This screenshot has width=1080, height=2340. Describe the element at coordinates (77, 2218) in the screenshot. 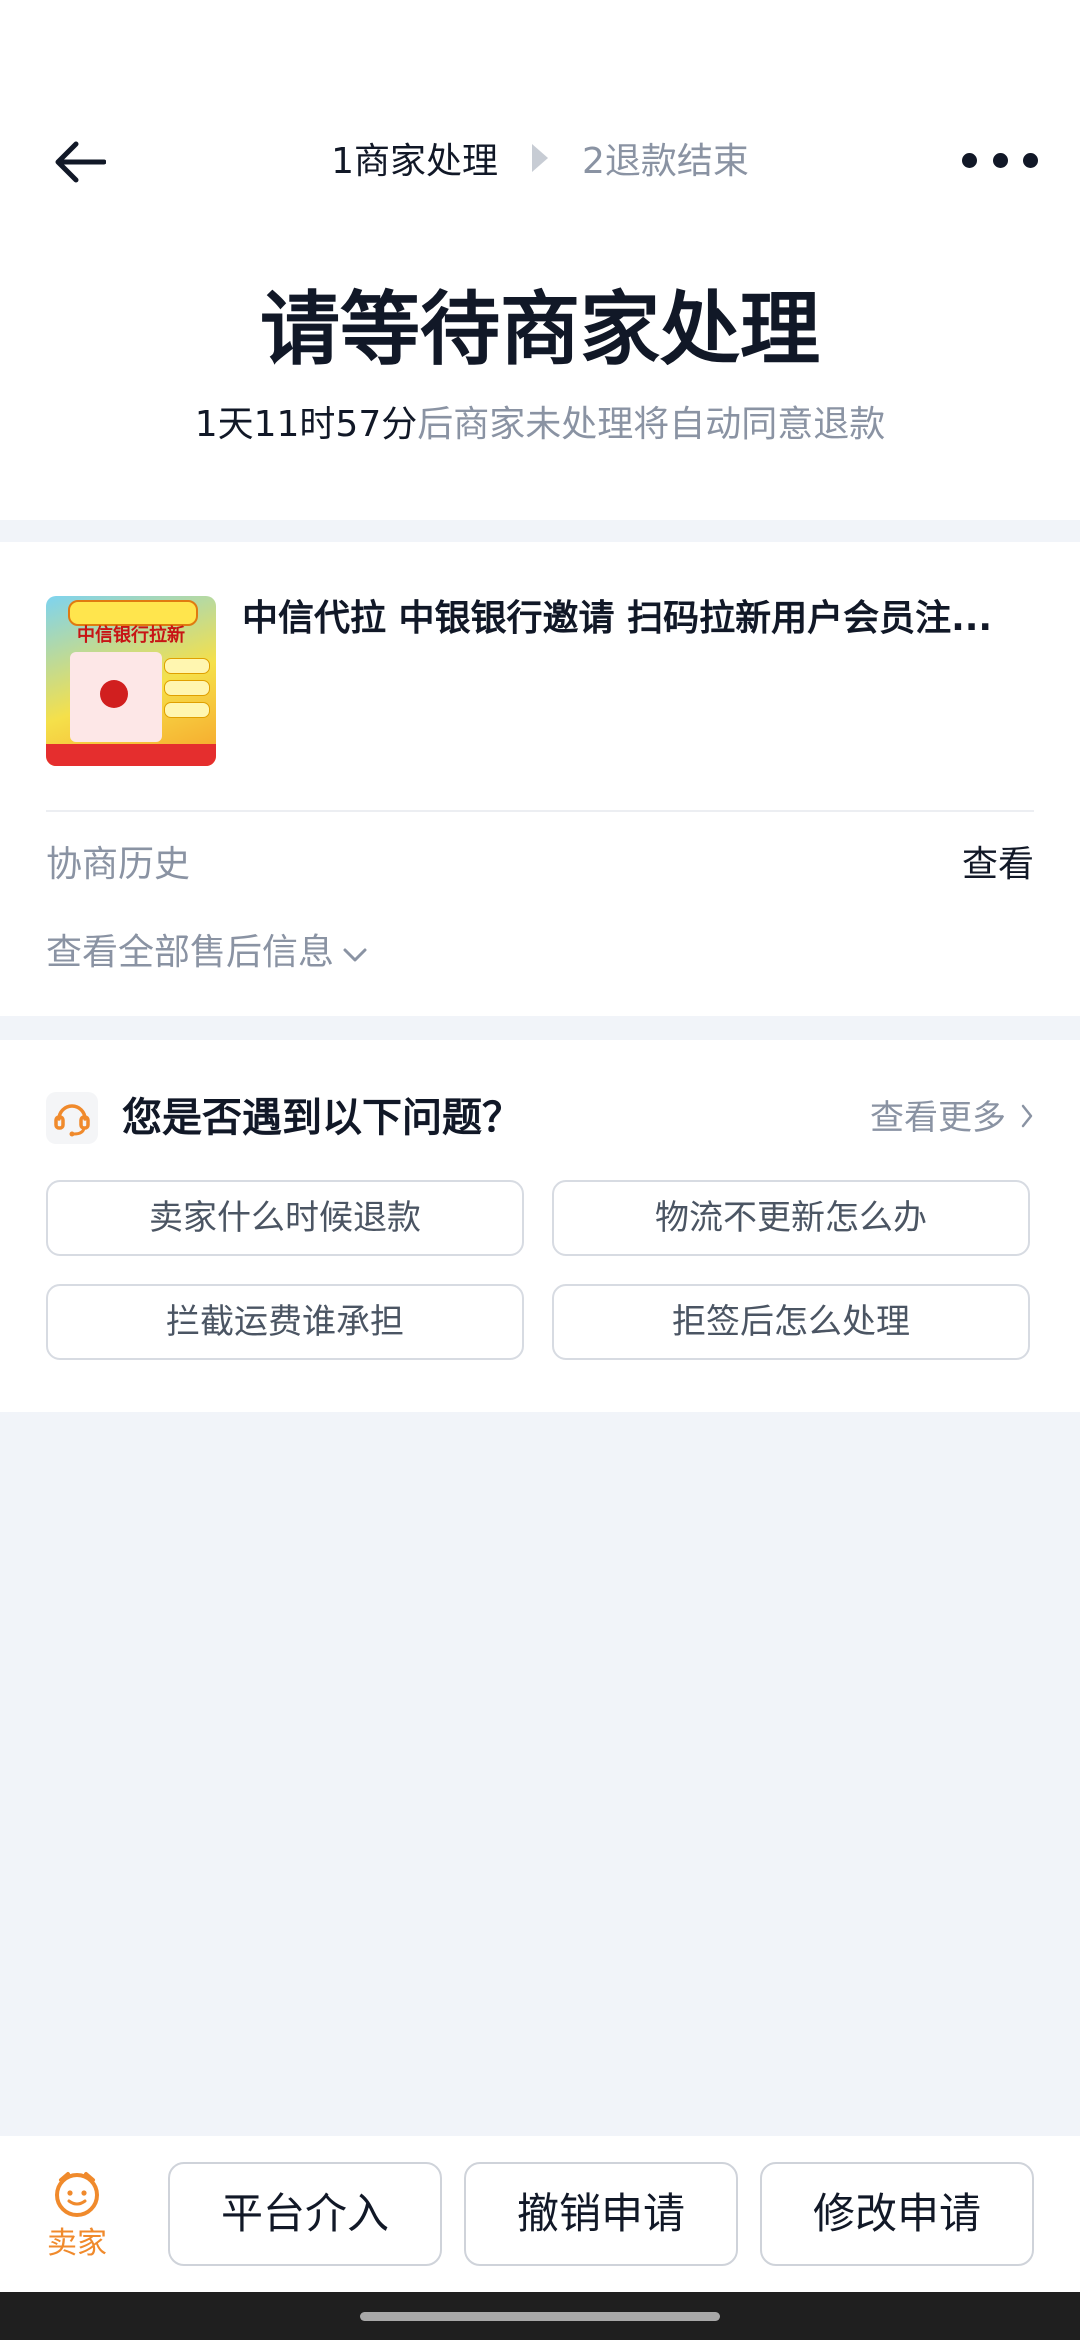

I see `contact-seller-button: 卖家` at that location.